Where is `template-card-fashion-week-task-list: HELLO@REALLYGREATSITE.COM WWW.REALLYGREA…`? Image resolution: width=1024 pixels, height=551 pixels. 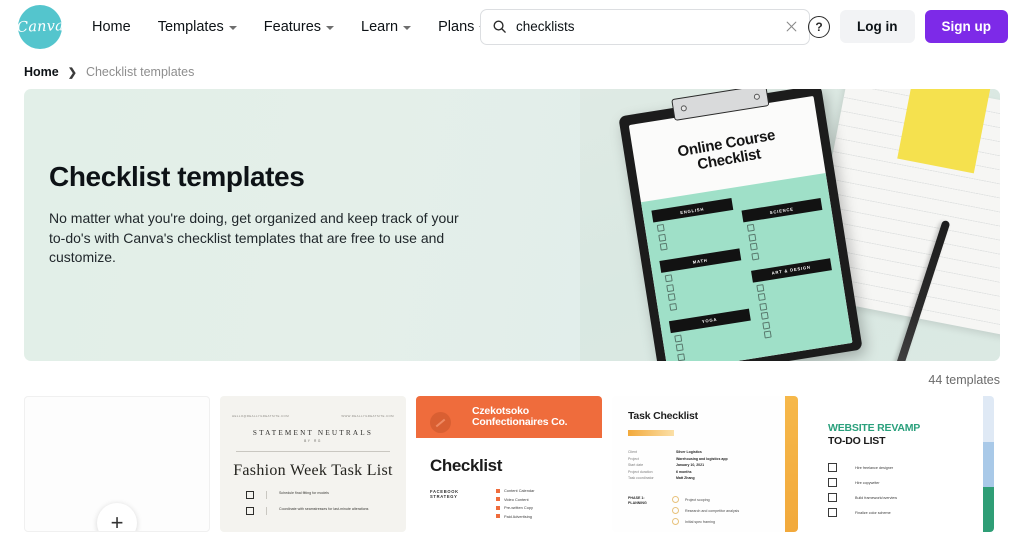 template-card-fashion-week-task-list: HELLO@REALLYGREATSITE.COM WWW.REALLYGREA… is located at coordinates (313, 464).